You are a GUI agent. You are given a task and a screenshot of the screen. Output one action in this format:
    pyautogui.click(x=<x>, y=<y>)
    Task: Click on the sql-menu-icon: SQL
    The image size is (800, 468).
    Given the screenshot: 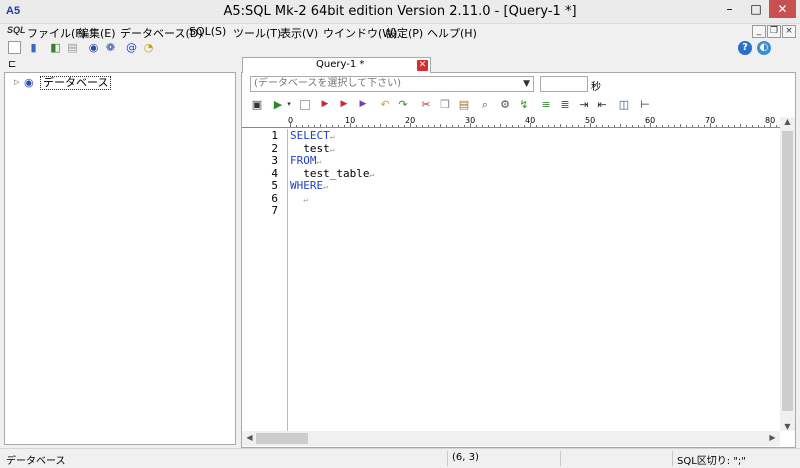 What is the action you would take?
    pyautogui.click(x=16, y=30)
    